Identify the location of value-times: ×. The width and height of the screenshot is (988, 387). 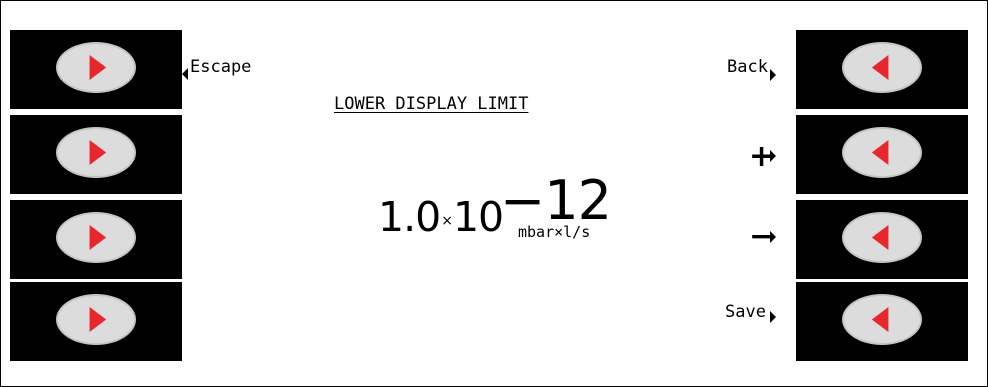
(447, 221).